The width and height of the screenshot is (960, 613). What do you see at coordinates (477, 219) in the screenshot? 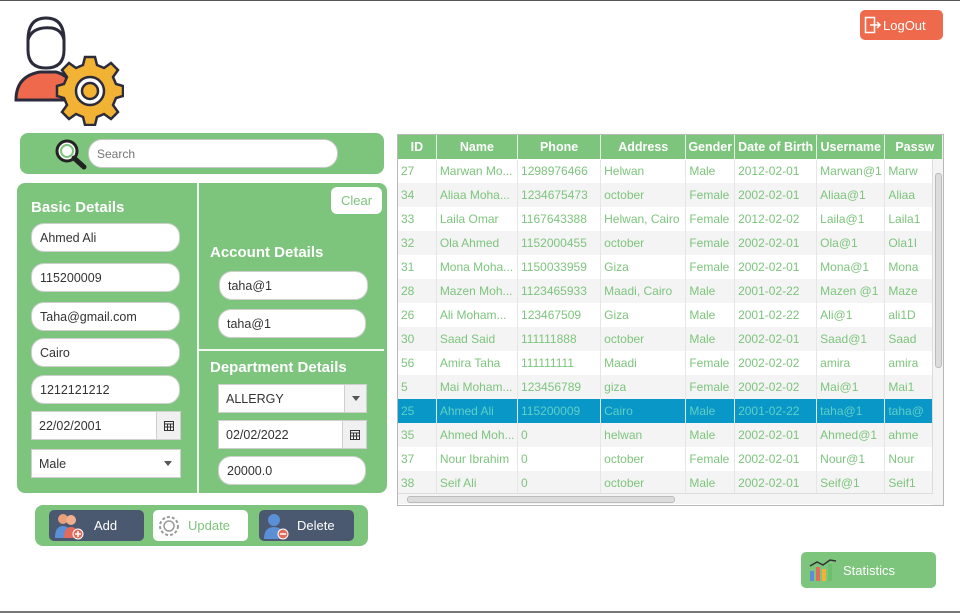
I see `table-cell: Laila Omar` at bounding box center [477, 219].